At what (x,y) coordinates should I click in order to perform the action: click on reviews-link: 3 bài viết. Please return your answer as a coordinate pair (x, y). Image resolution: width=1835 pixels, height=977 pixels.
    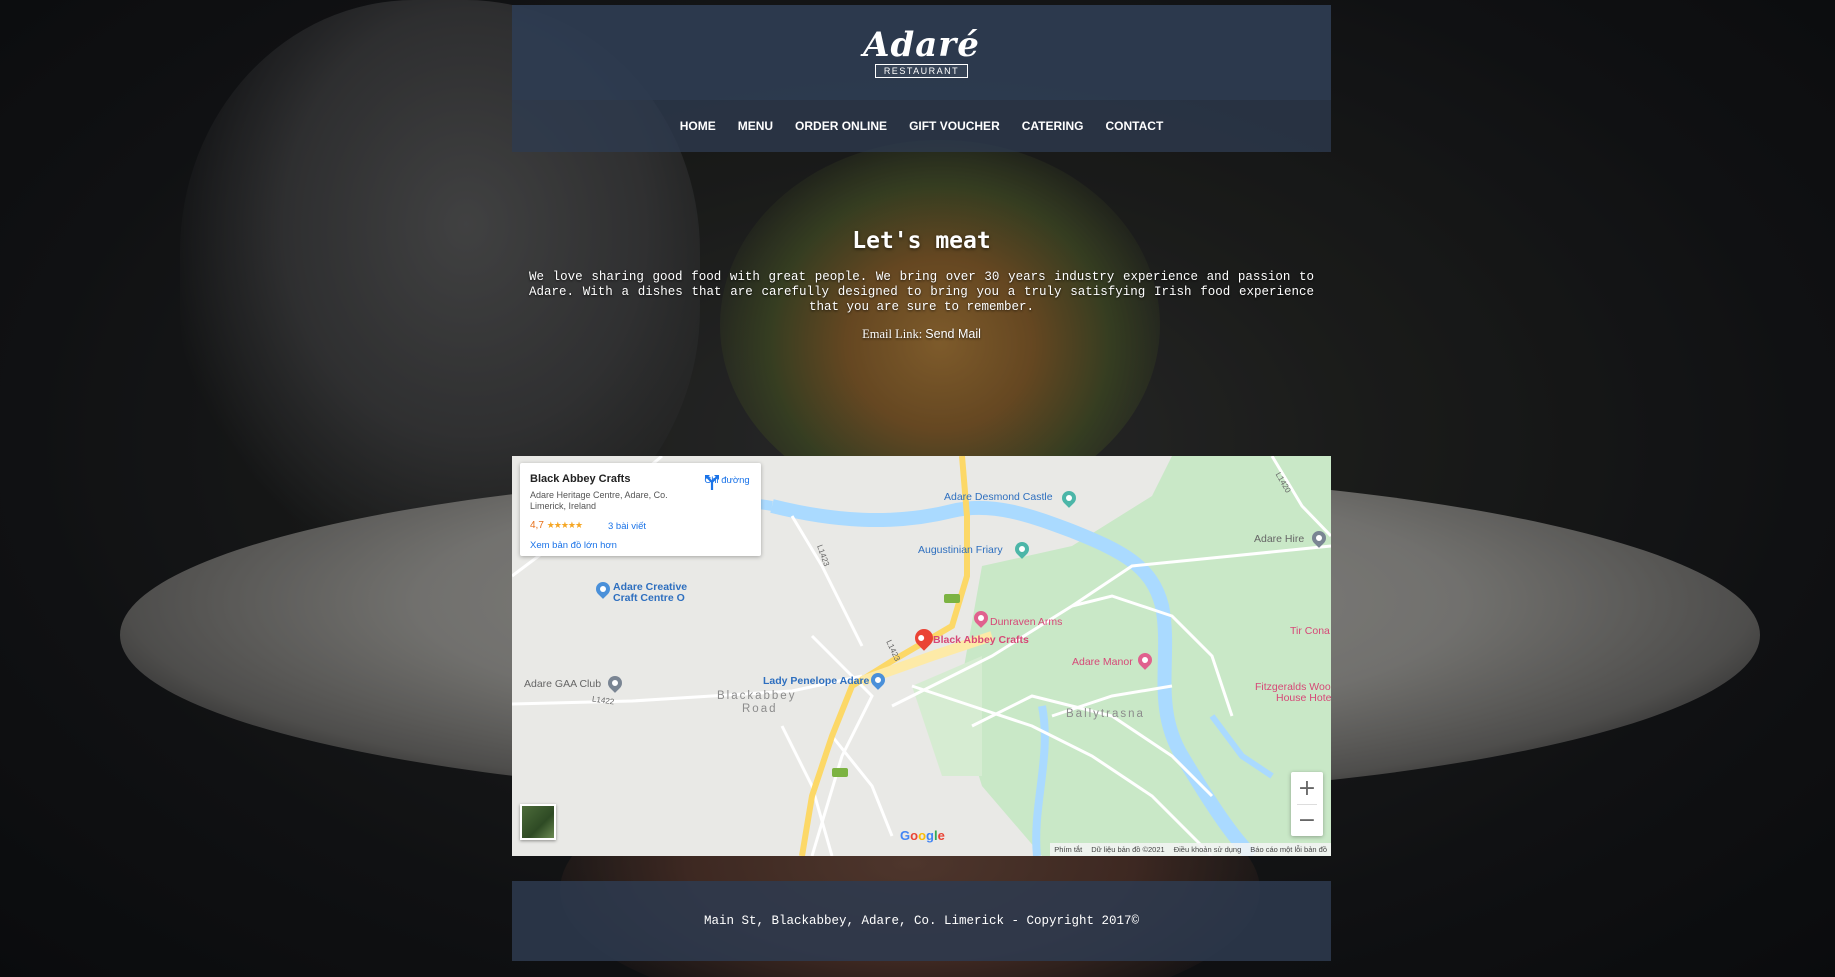
    Looking at the image, I should click on (627, 526).